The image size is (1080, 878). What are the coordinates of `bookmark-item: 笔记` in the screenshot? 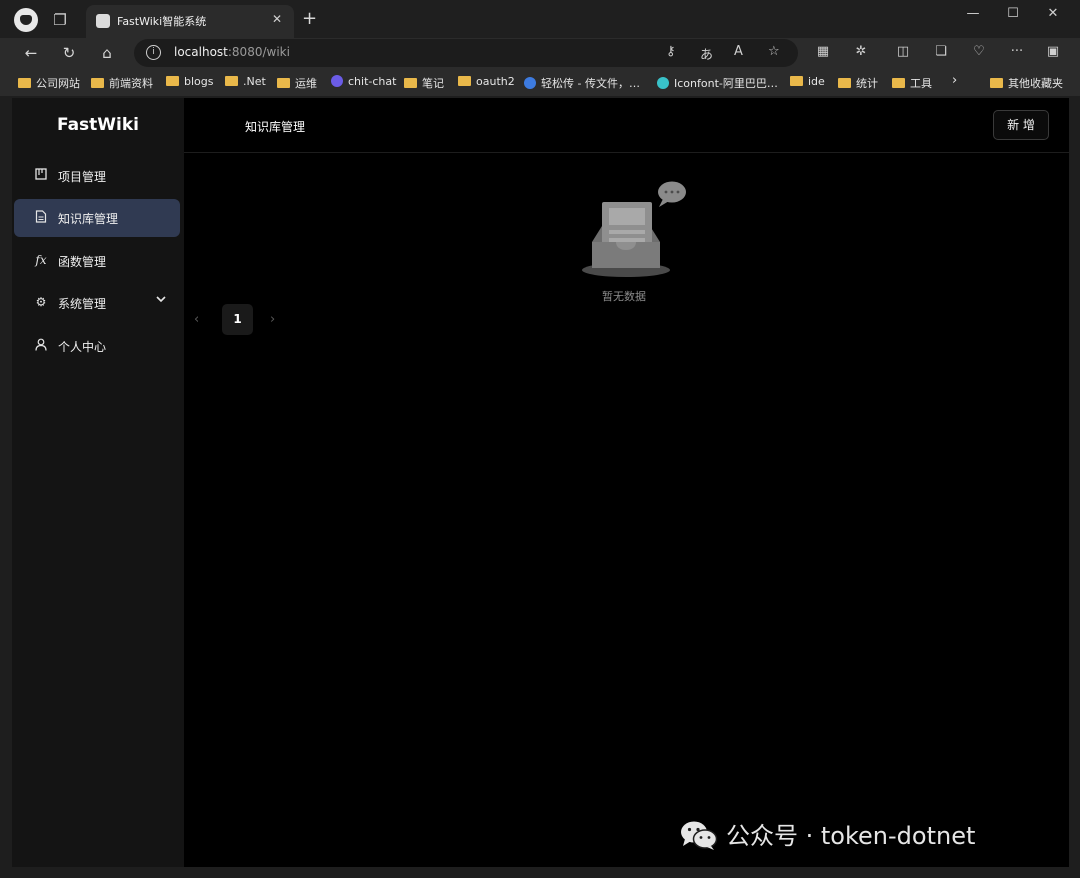 It's located at (424, 83).